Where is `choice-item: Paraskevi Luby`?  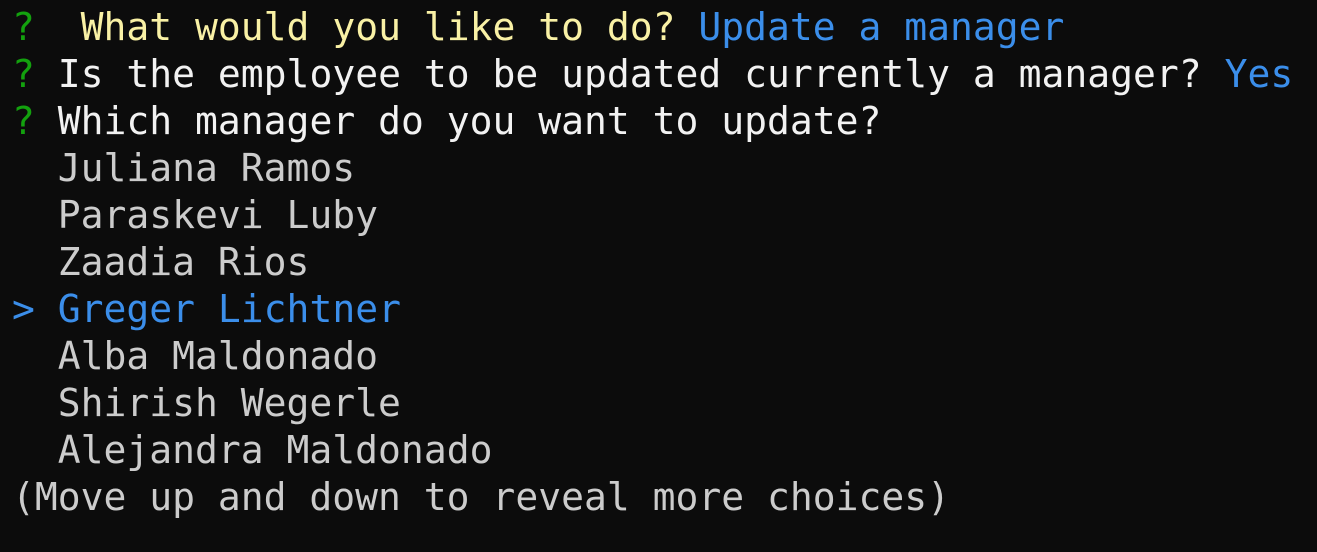
choice-item: Paraskevi Luby is located at coordinates (664, 215).